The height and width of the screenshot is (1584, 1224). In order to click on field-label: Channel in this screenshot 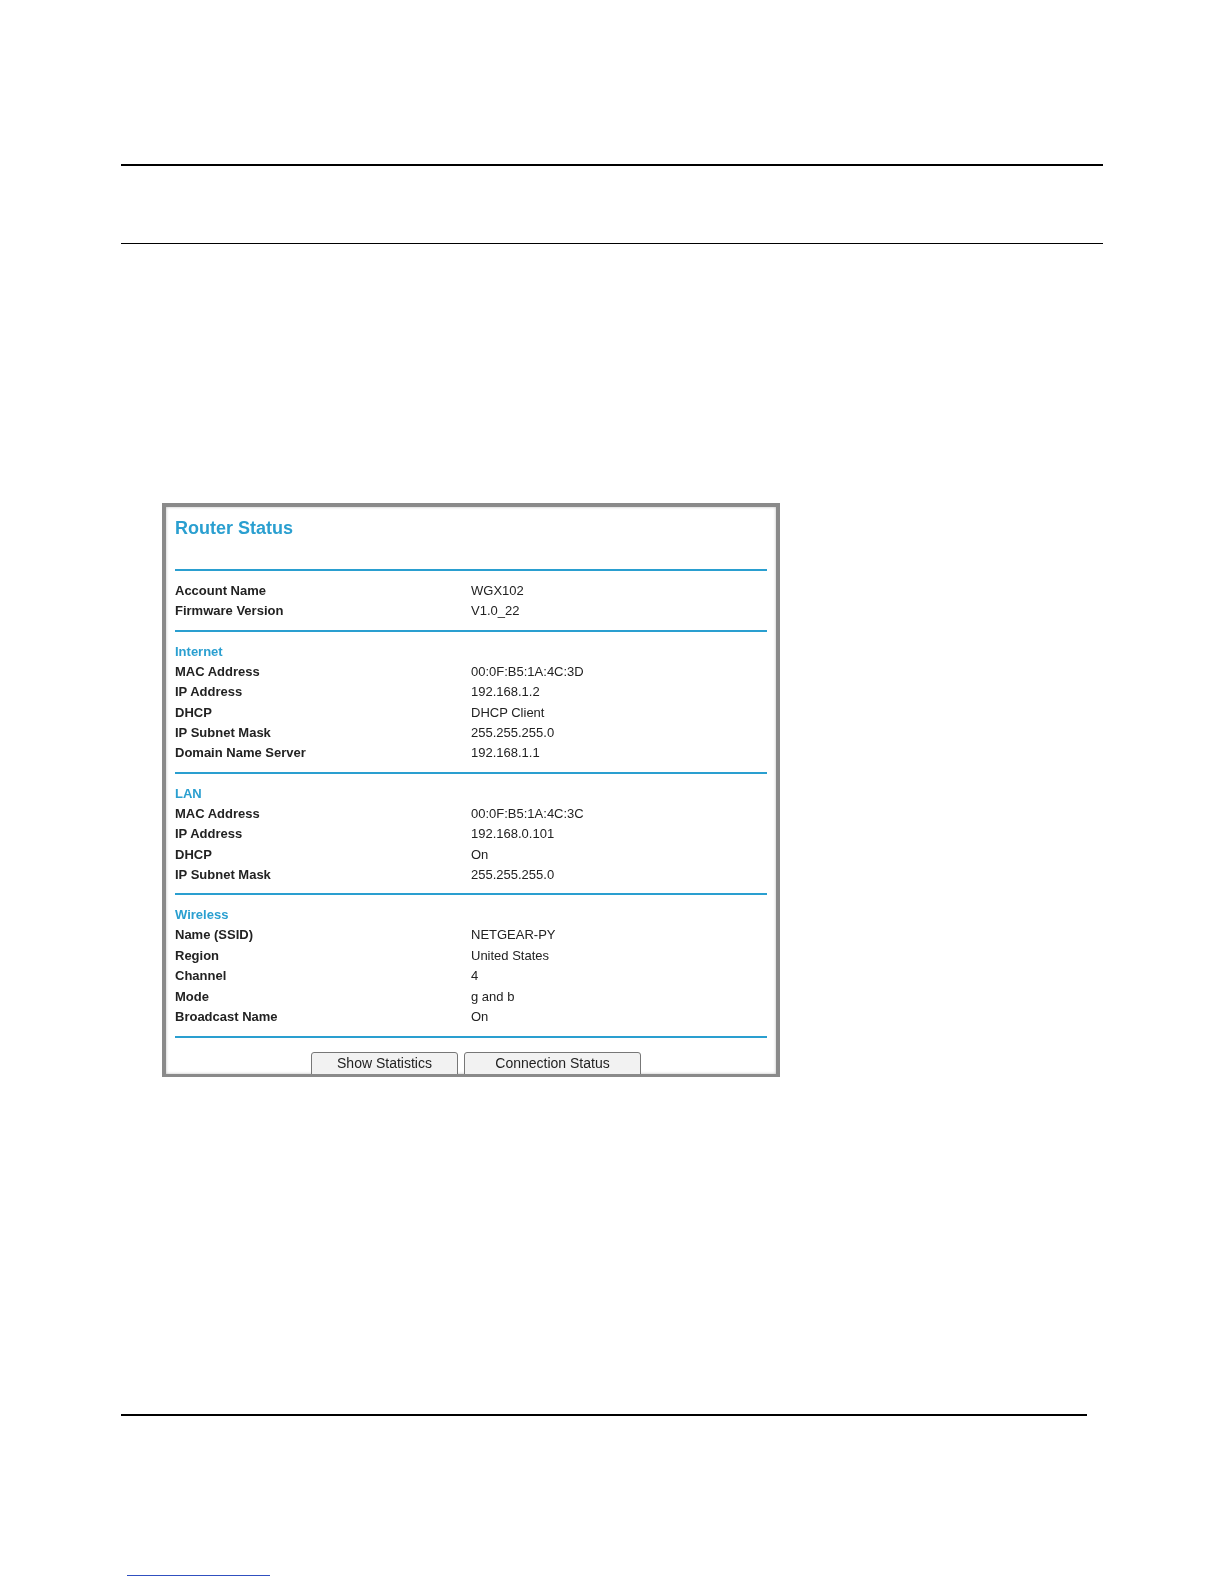, I will do `click(201, 976)`.